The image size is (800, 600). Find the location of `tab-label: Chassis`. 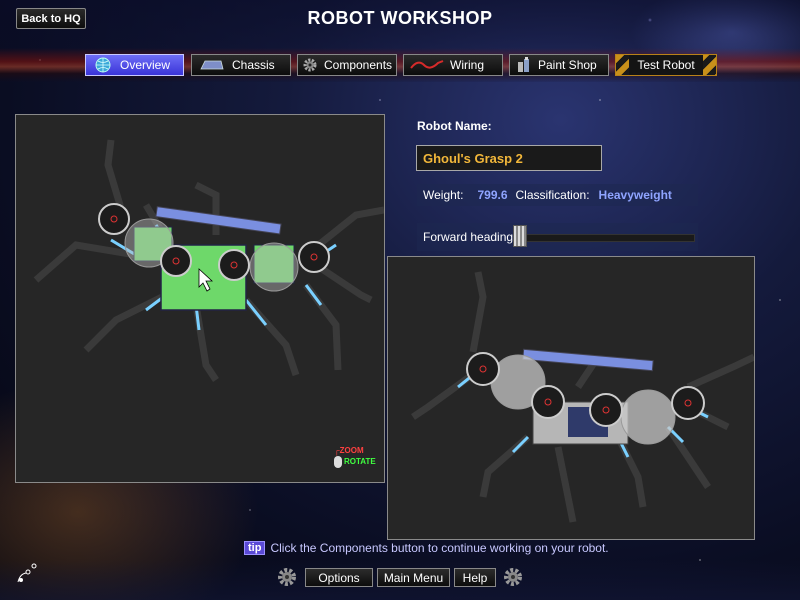

tab-label: Chassis is located at coordinates (253, 65).